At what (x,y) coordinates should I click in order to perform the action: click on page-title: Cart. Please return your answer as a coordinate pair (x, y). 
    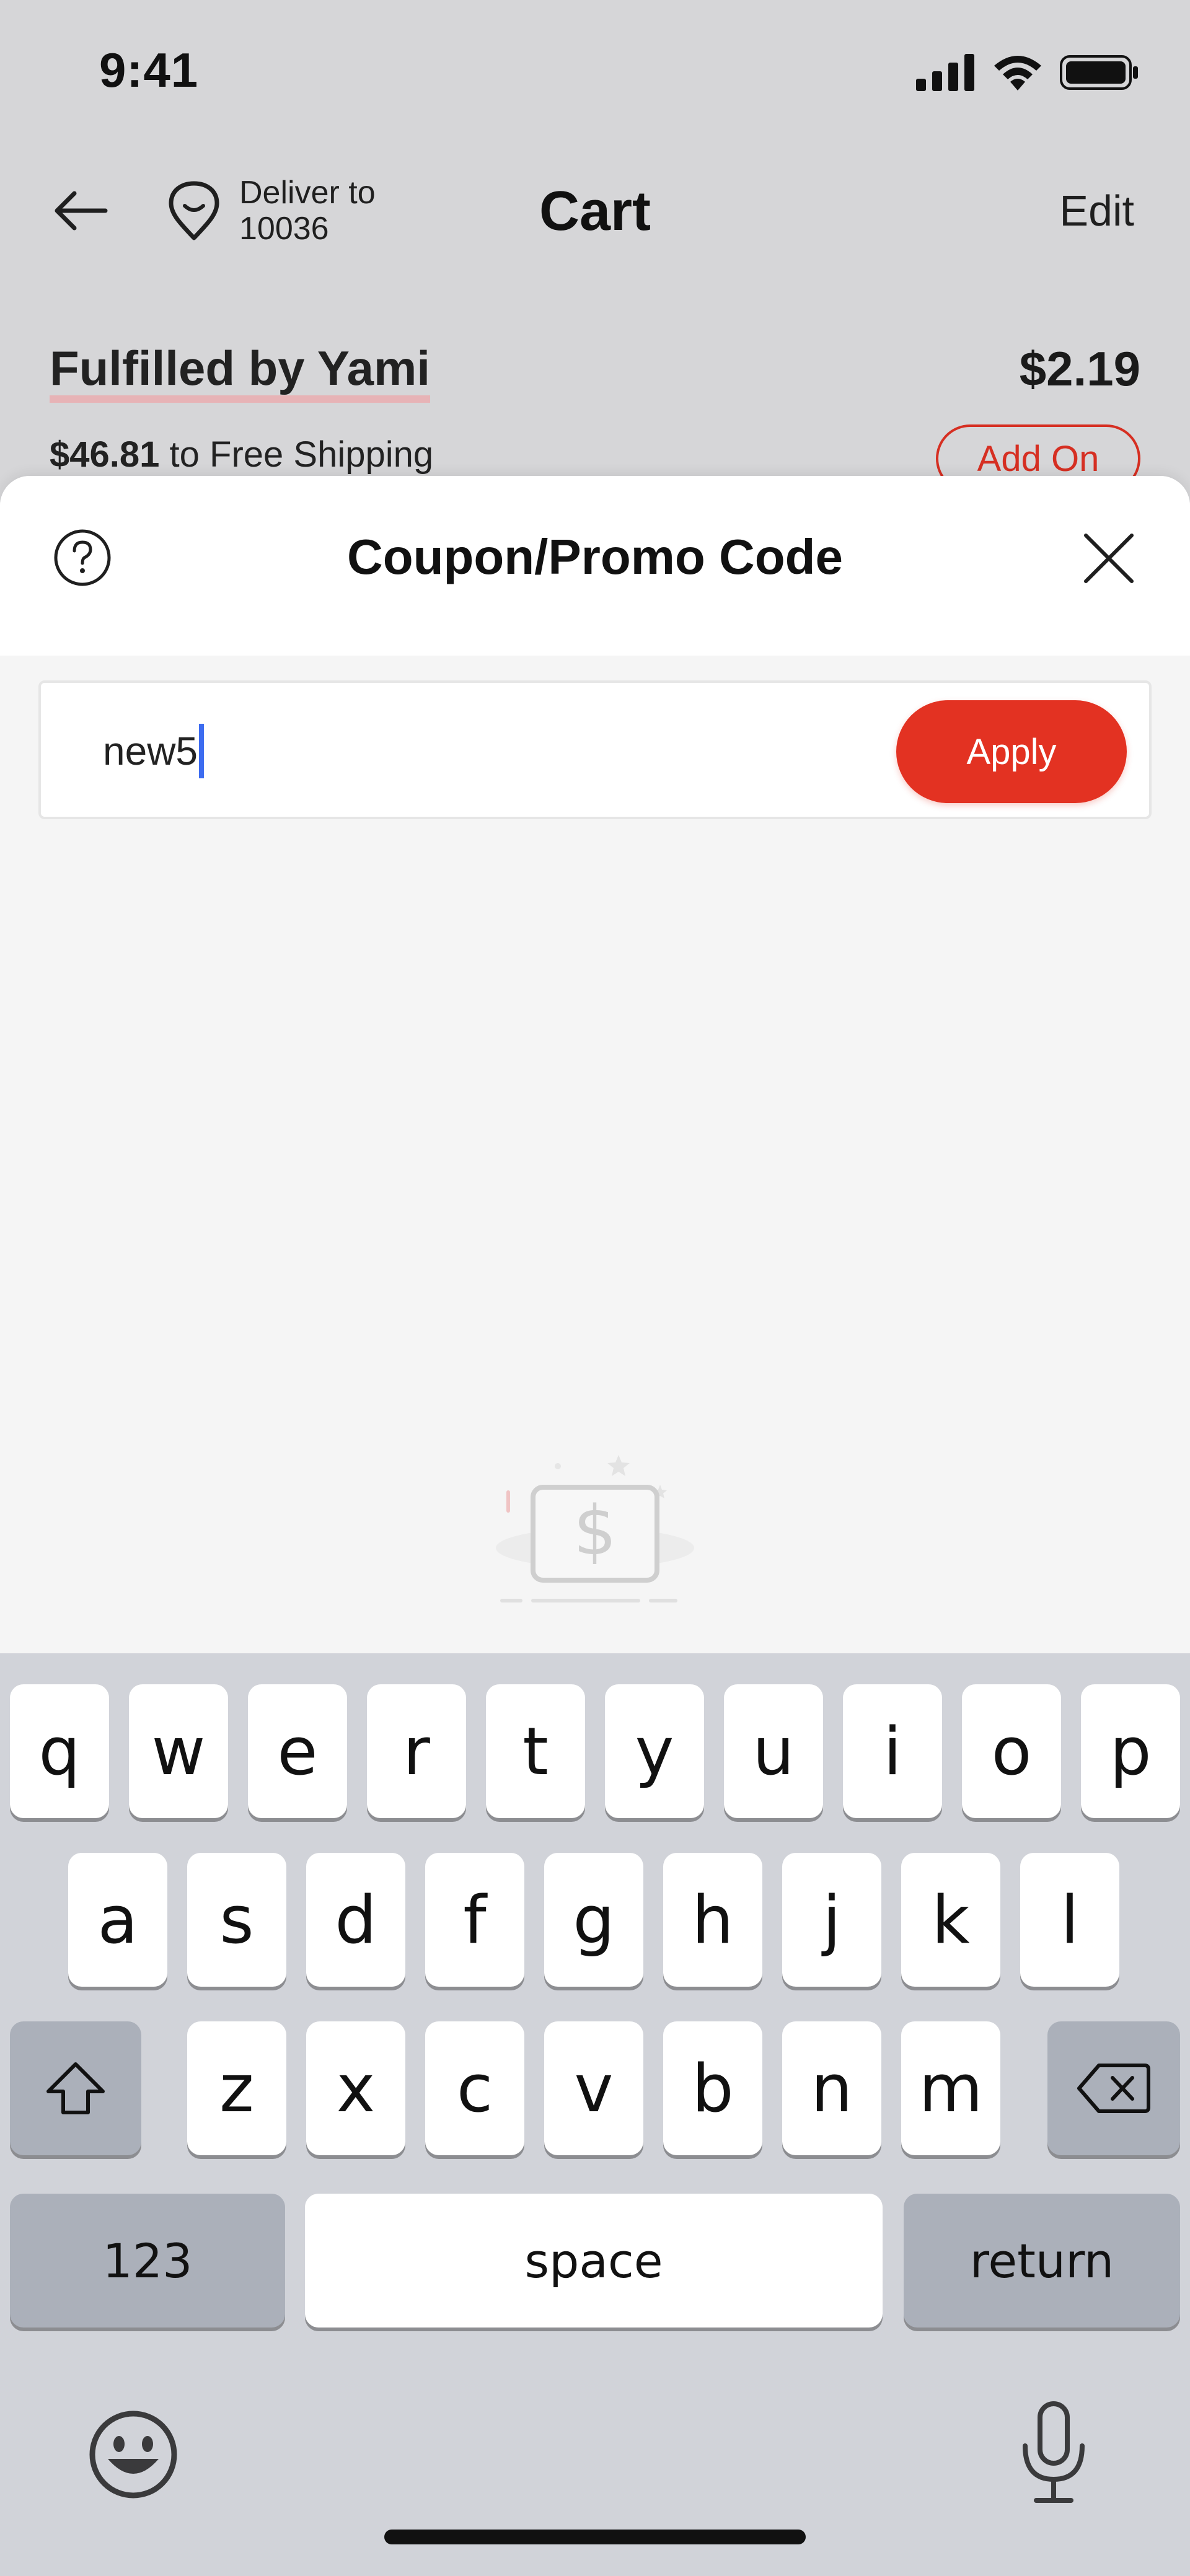
    Looking at the image, I should click on (595, 211).